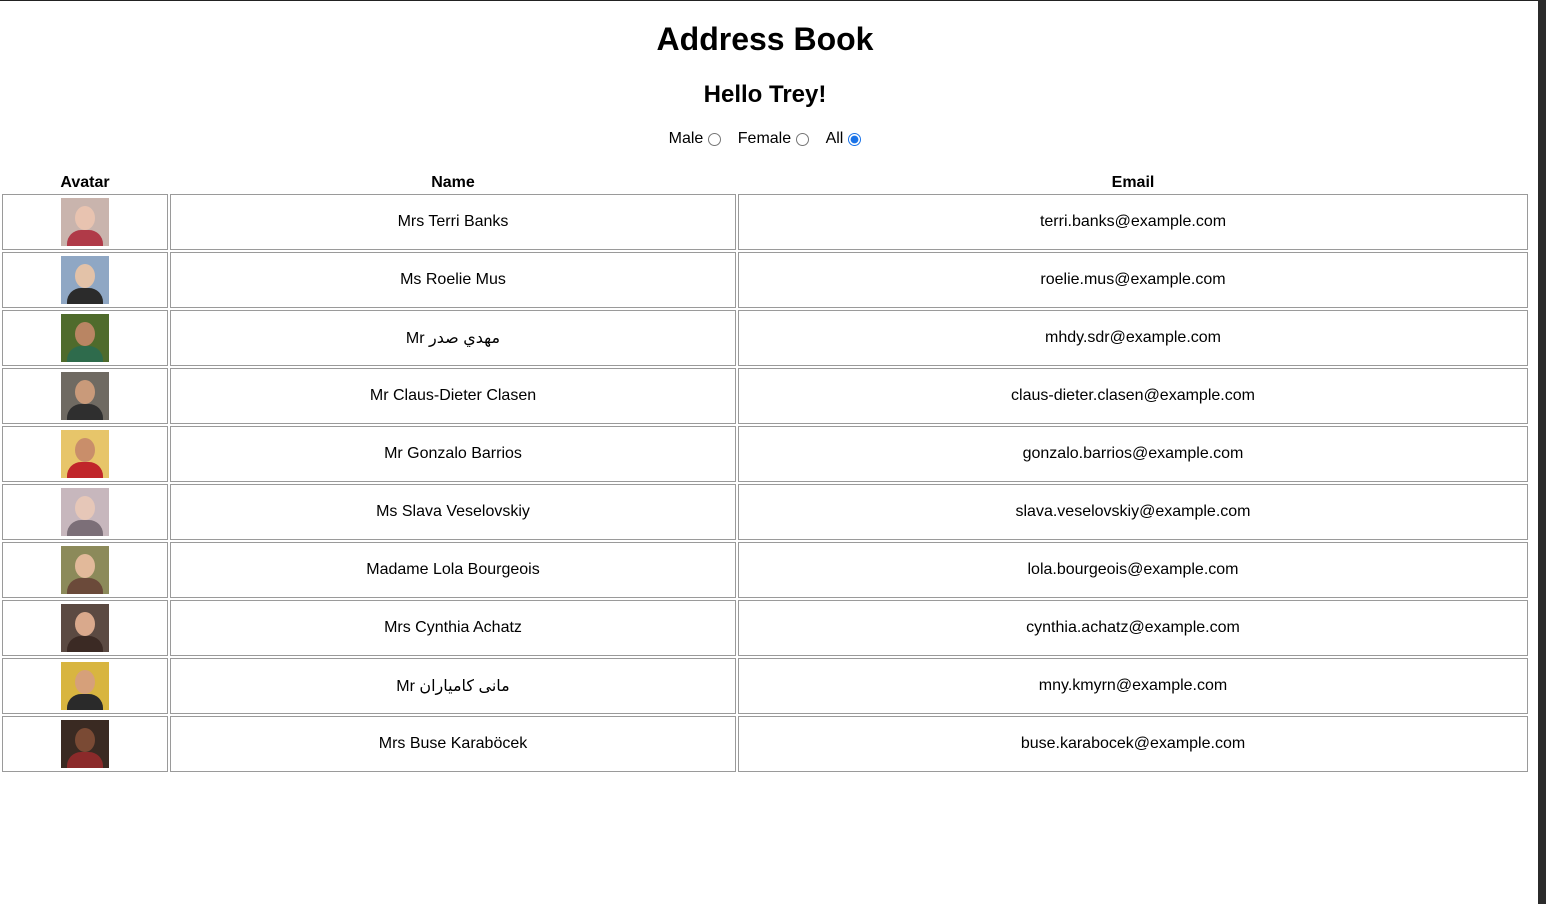  I want to click on filter-male-radio, so click(715, 139).